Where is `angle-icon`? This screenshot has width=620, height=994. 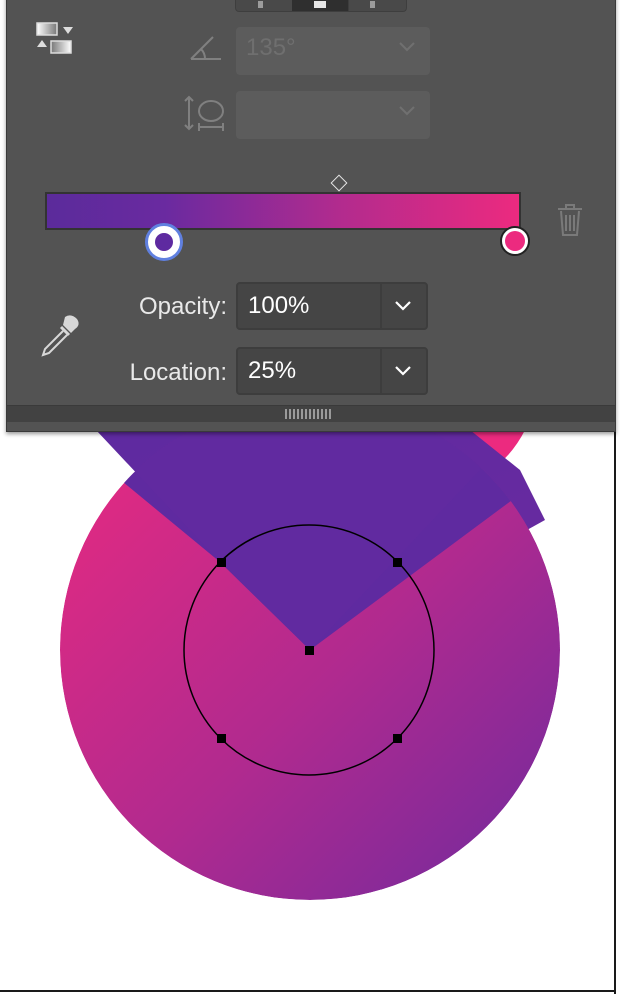
angle-icon is located at coordinates (205, 48).